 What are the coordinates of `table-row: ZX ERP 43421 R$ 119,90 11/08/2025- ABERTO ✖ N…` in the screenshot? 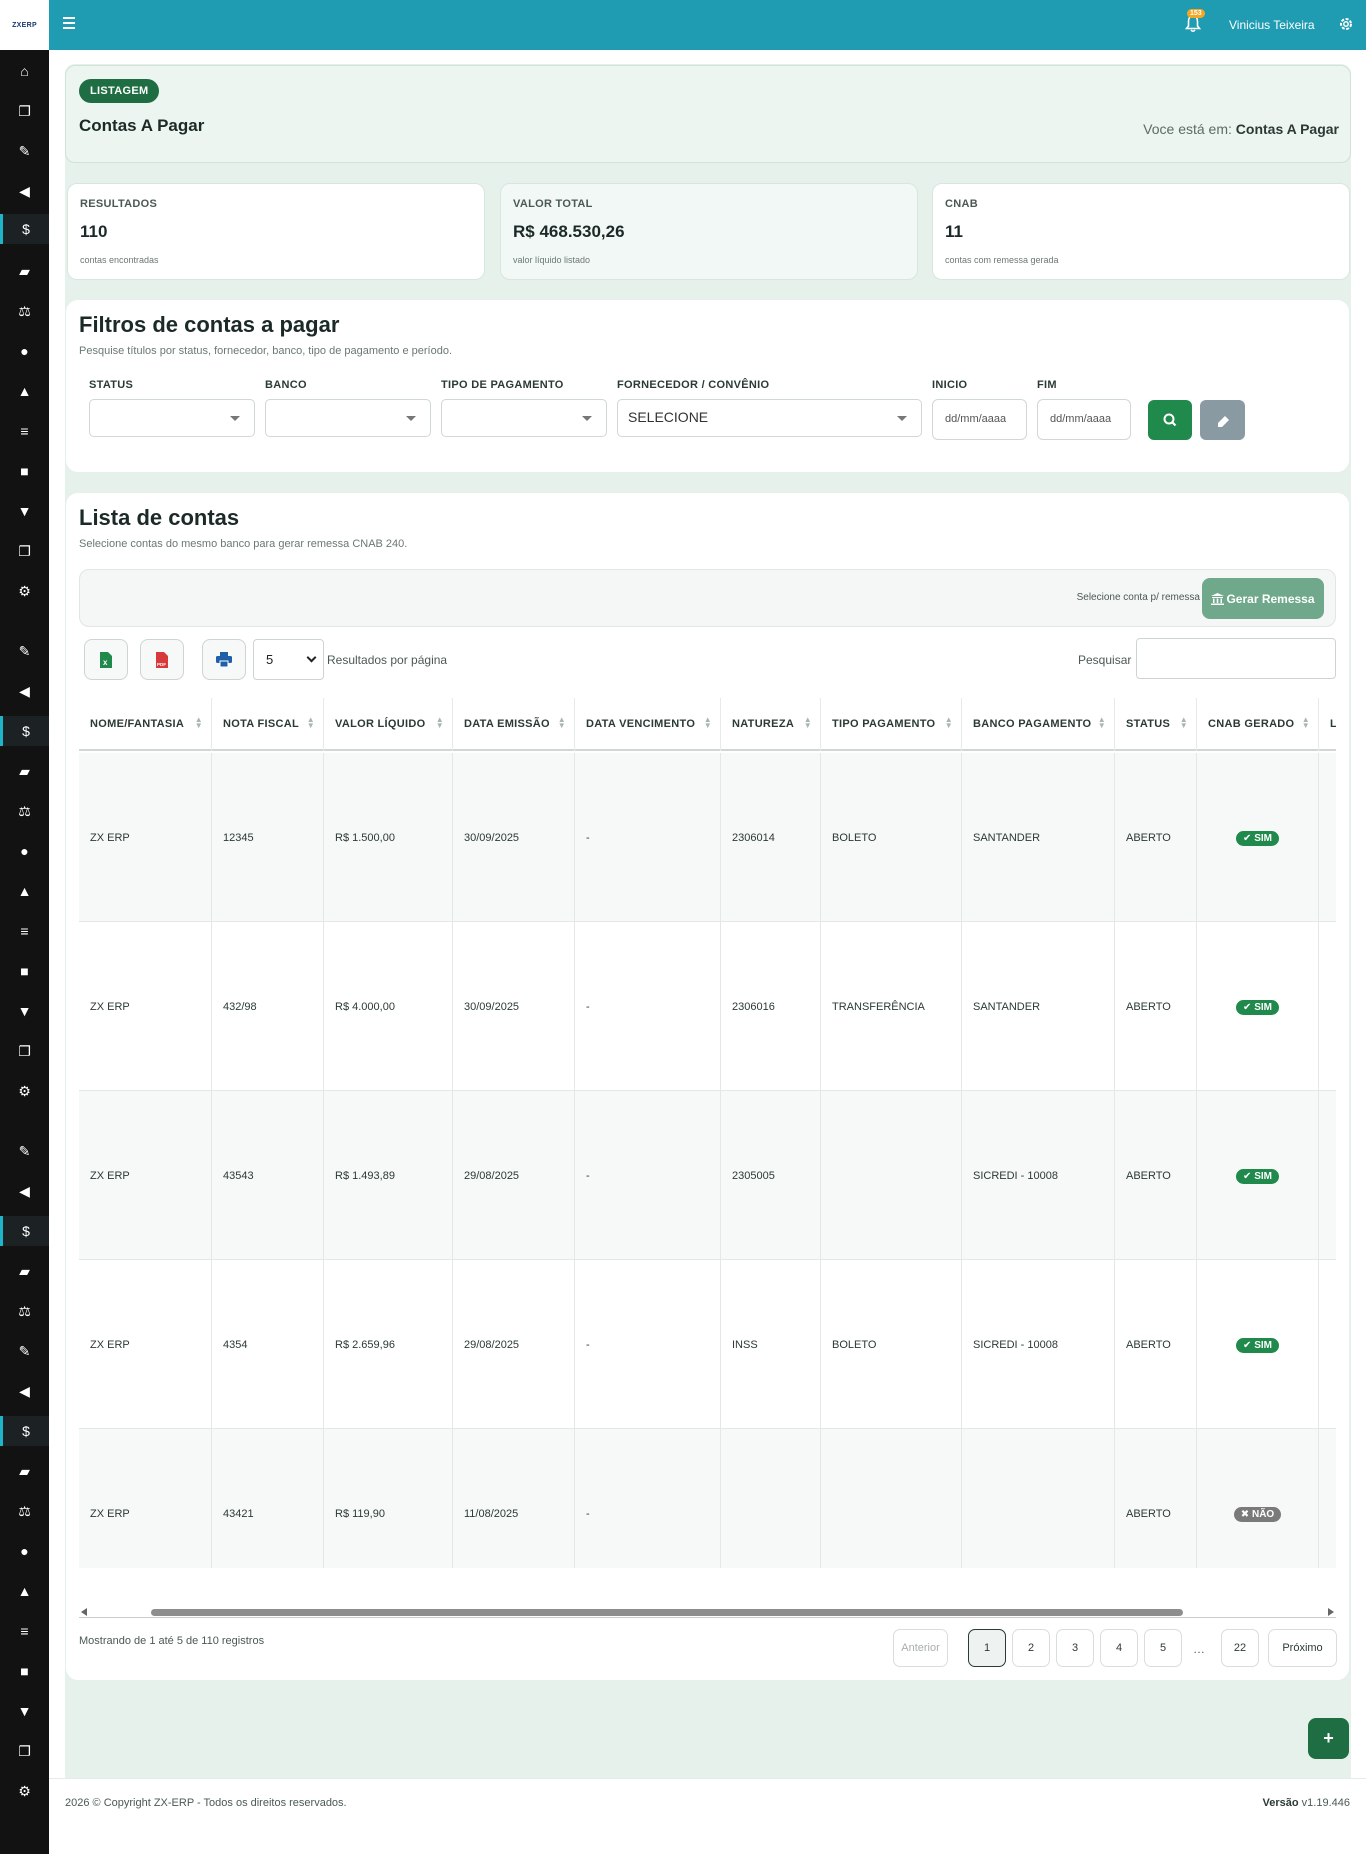 It's located at (707, 1498).